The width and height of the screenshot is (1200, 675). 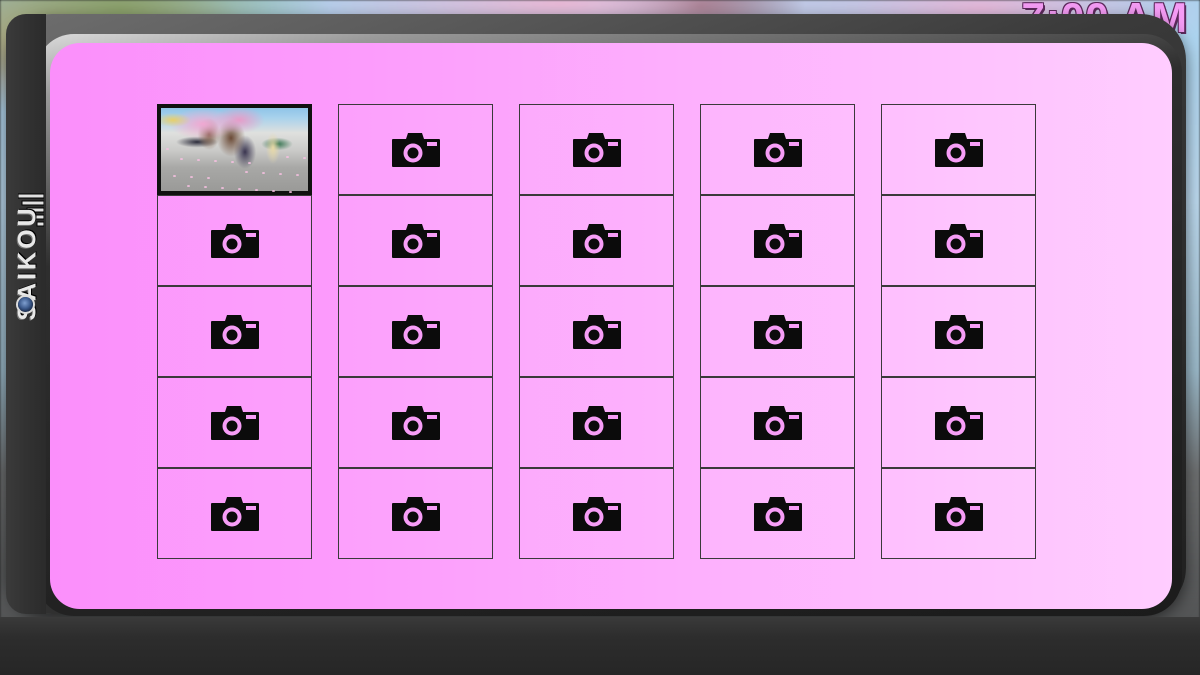 What do you see at coordinates (25, 304) in the screenshot?
I see `saikou-eye-icon` at bounding box center [25, 304].